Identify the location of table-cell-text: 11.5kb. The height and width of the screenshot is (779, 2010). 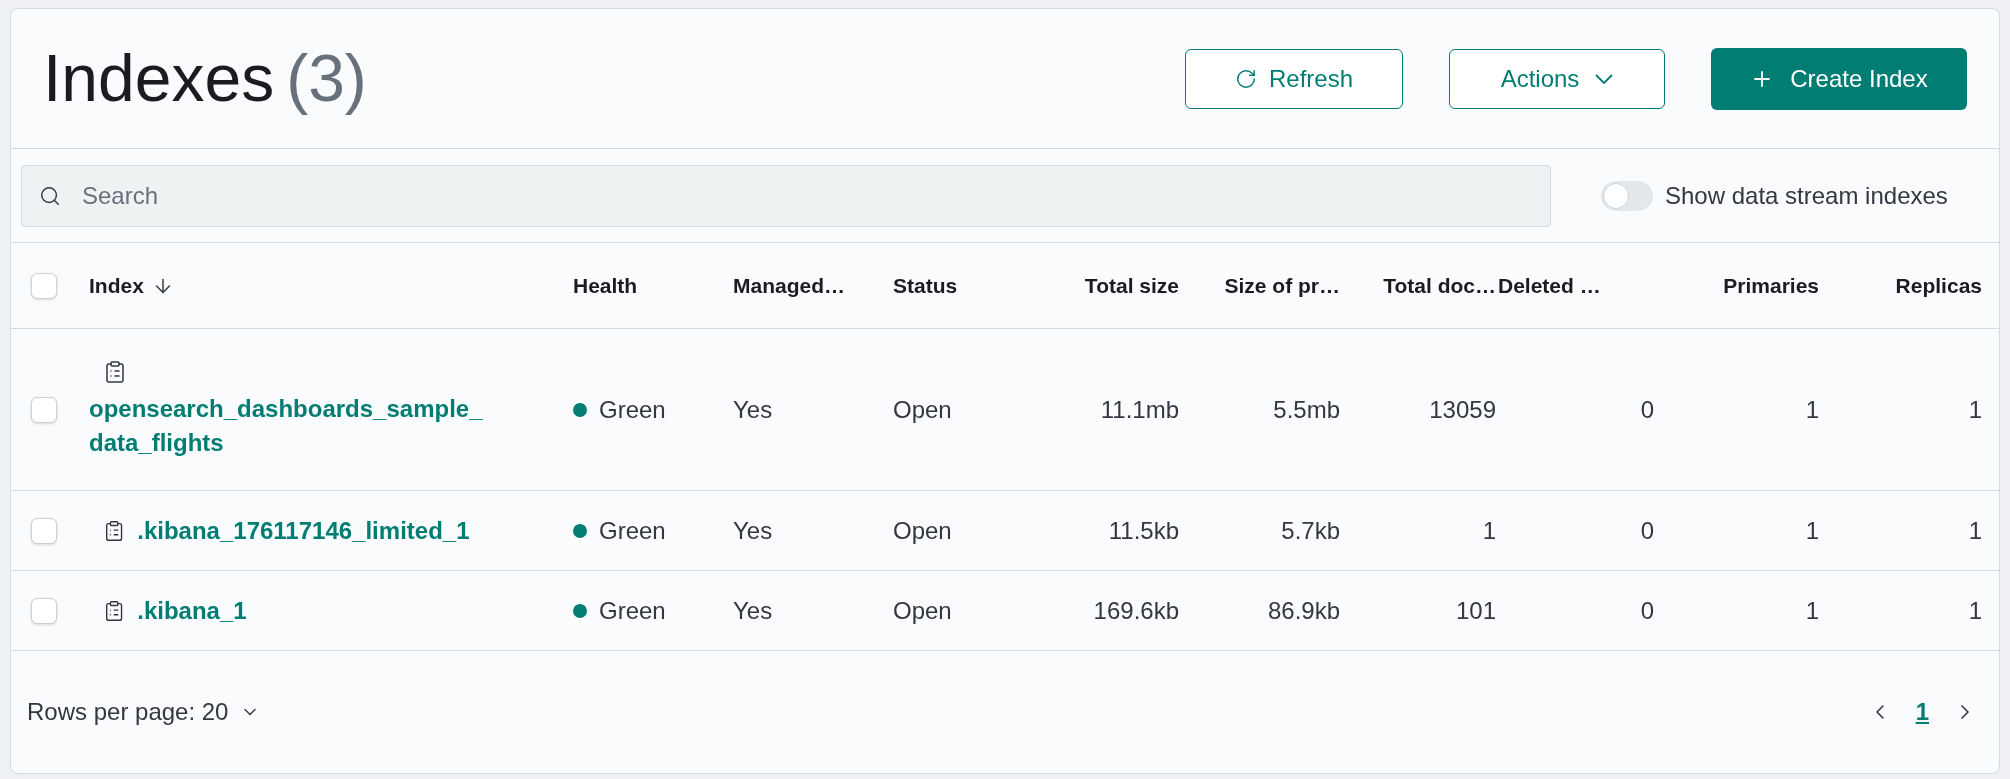
(1143, 530).